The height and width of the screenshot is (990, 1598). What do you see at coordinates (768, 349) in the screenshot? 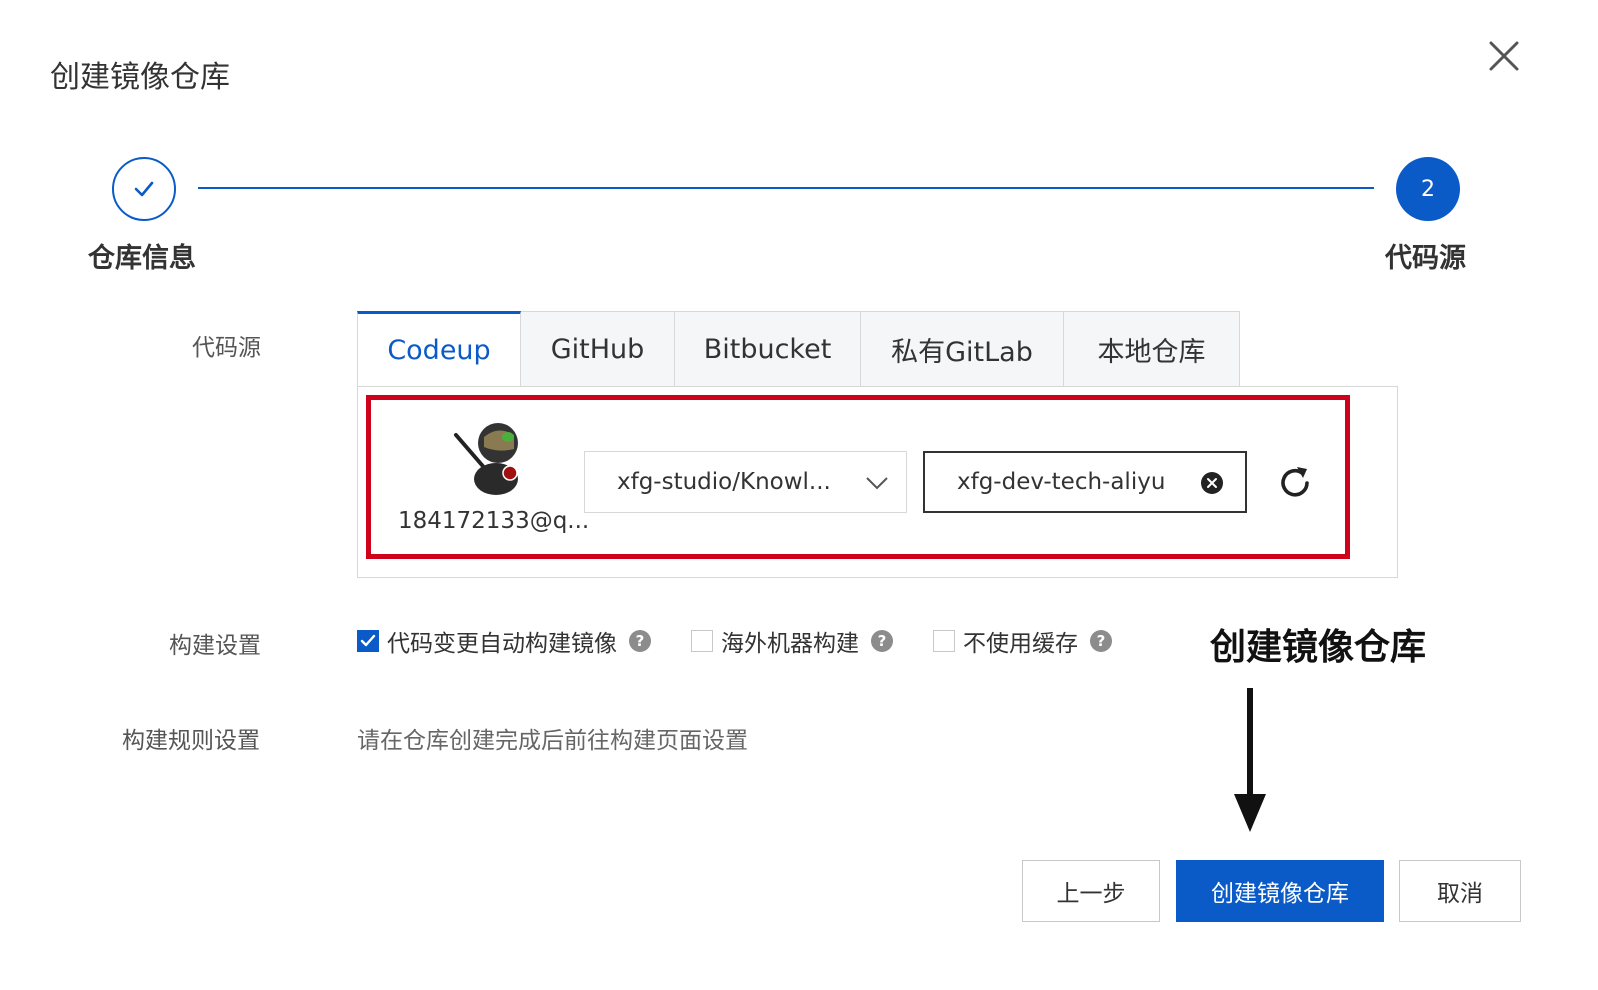
I see `tab-bitbucket: Bitbucket` at bounding box center [768, 349].